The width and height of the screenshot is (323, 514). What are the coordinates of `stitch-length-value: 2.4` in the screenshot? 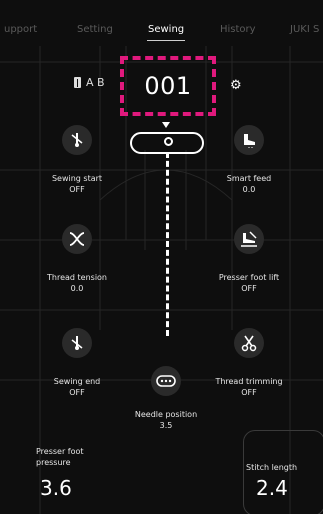 It's located at (272, 488).